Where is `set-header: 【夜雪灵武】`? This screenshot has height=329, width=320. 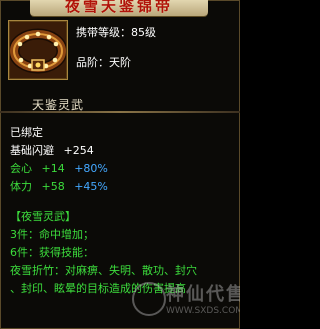 set-header: 【夜雪灵武】 is located at coordinates (43, 216).